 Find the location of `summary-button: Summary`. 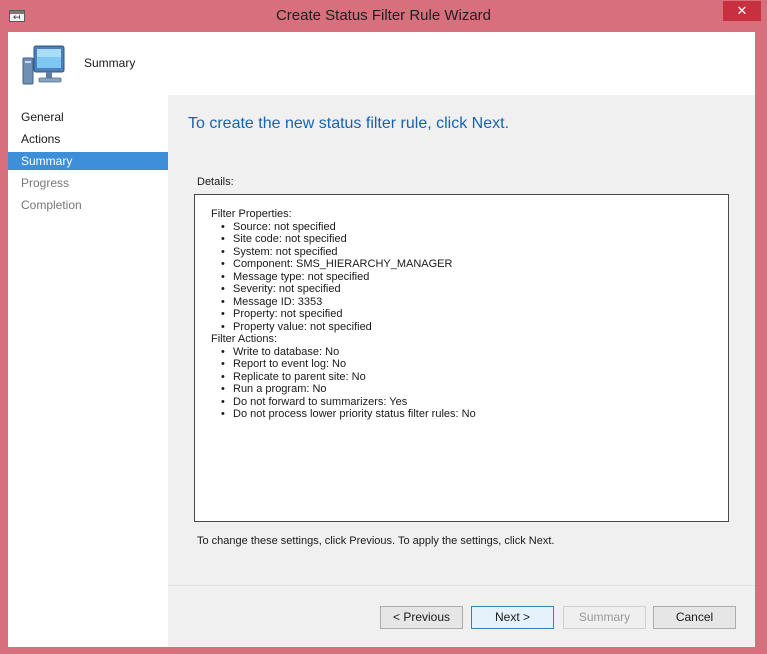

summary-button: Summary is located at coordinates (604, 617).